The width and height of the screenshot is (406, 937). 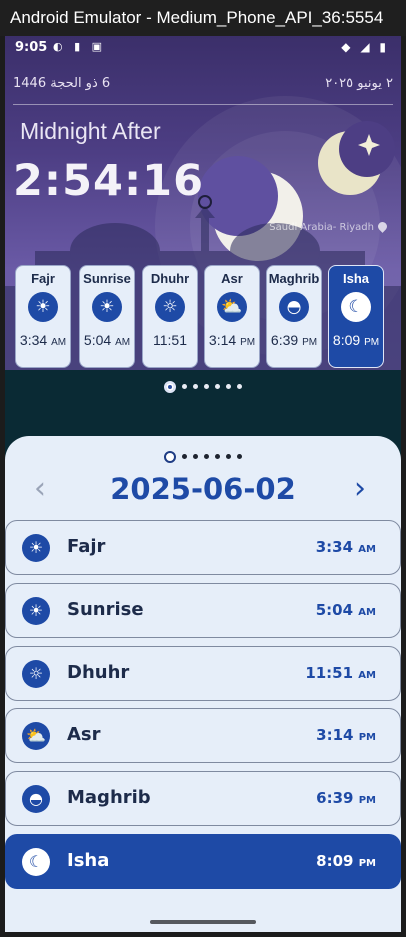 What do you see at coordinates (382, 226) in the screenshot?
I see `location-pin-icon` at bounding box center [382, 226].